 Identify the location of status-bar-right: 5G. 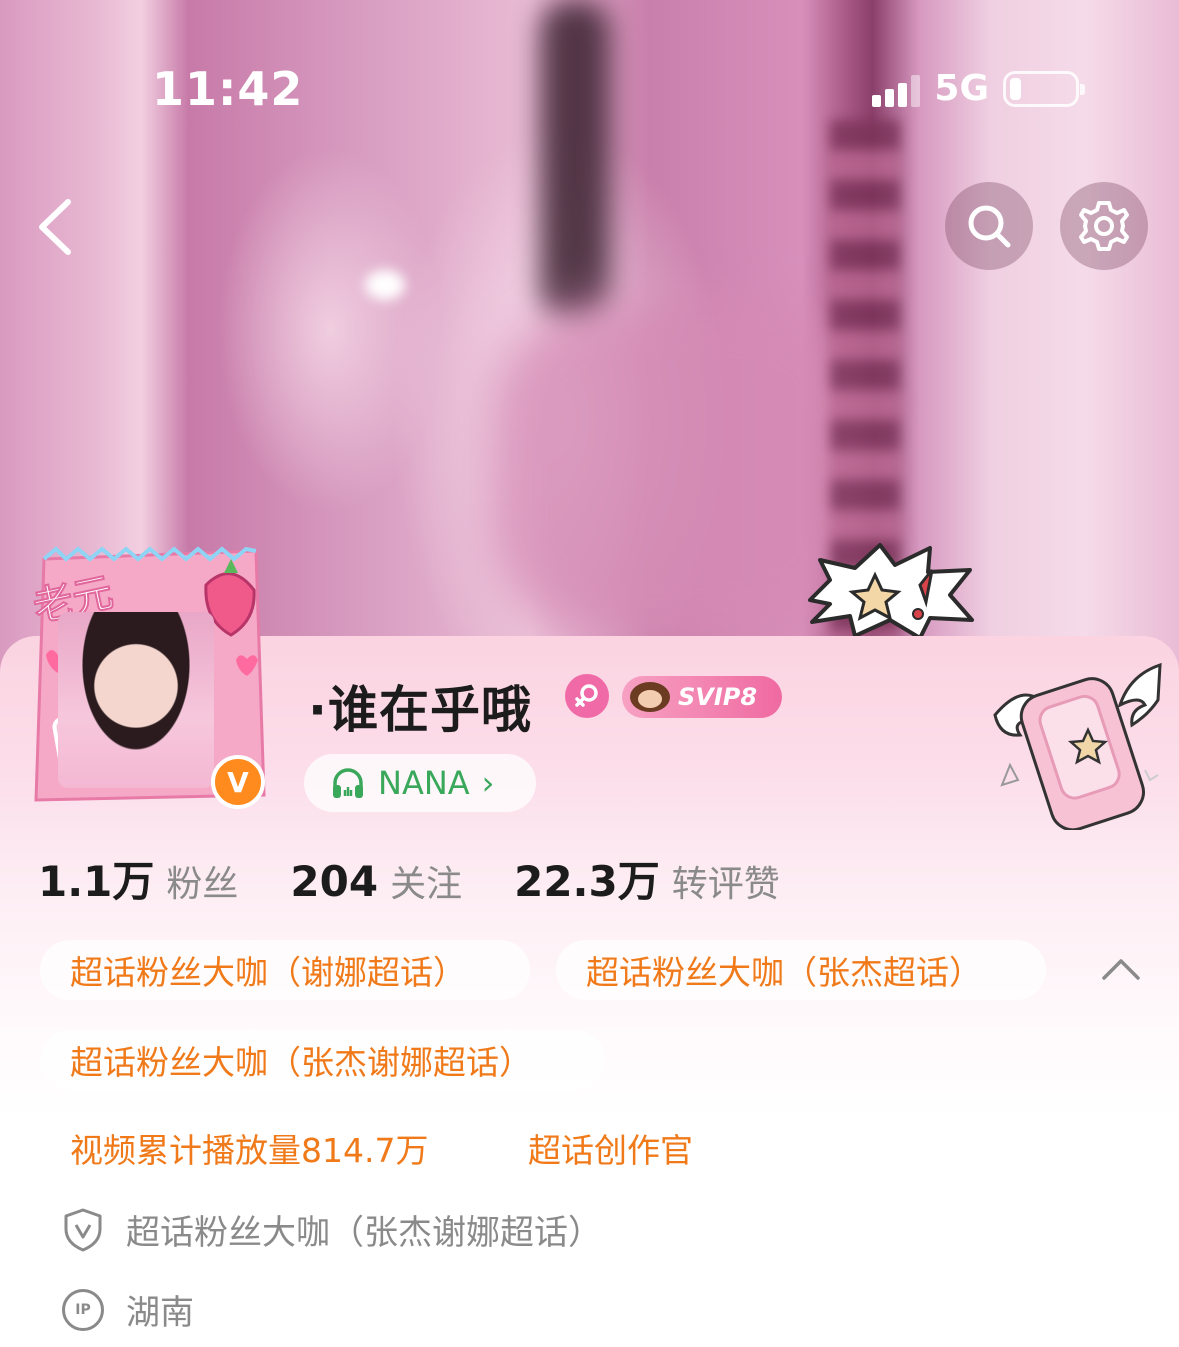
(978, 88).